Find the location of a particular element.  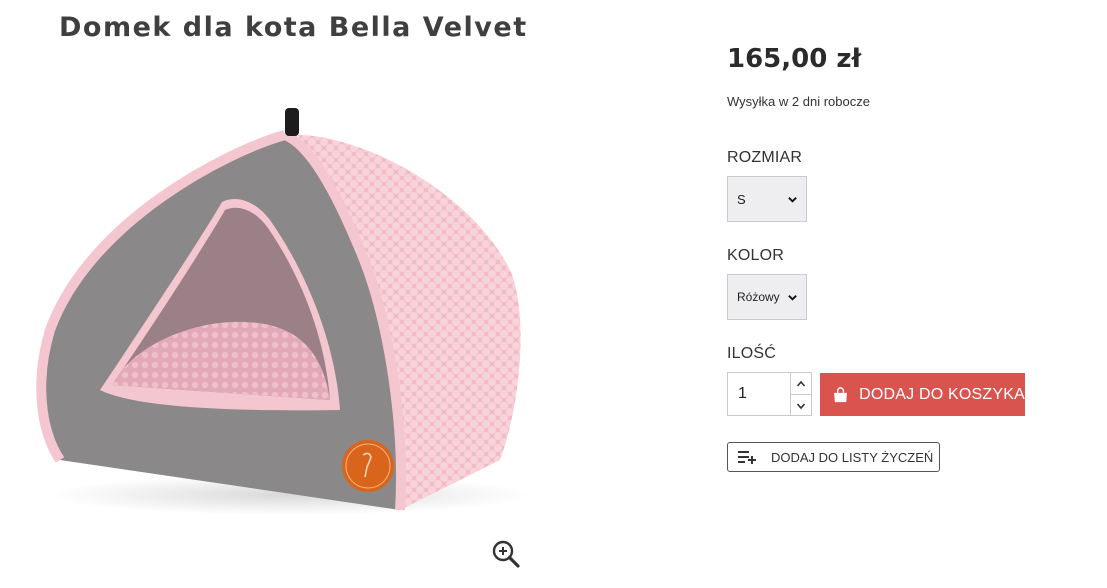

quantity-increase-button is located at coordinates (800, 384).